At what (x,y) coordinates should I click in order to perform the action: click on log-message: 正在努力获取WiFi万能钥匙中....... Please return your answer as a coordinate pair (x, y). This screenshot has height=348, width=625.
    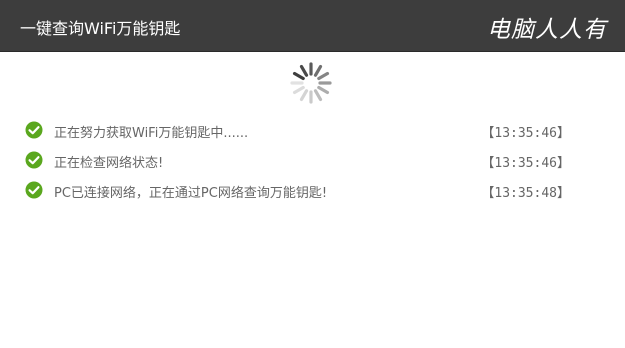
    Looking at the image, I should click on (151, 133).